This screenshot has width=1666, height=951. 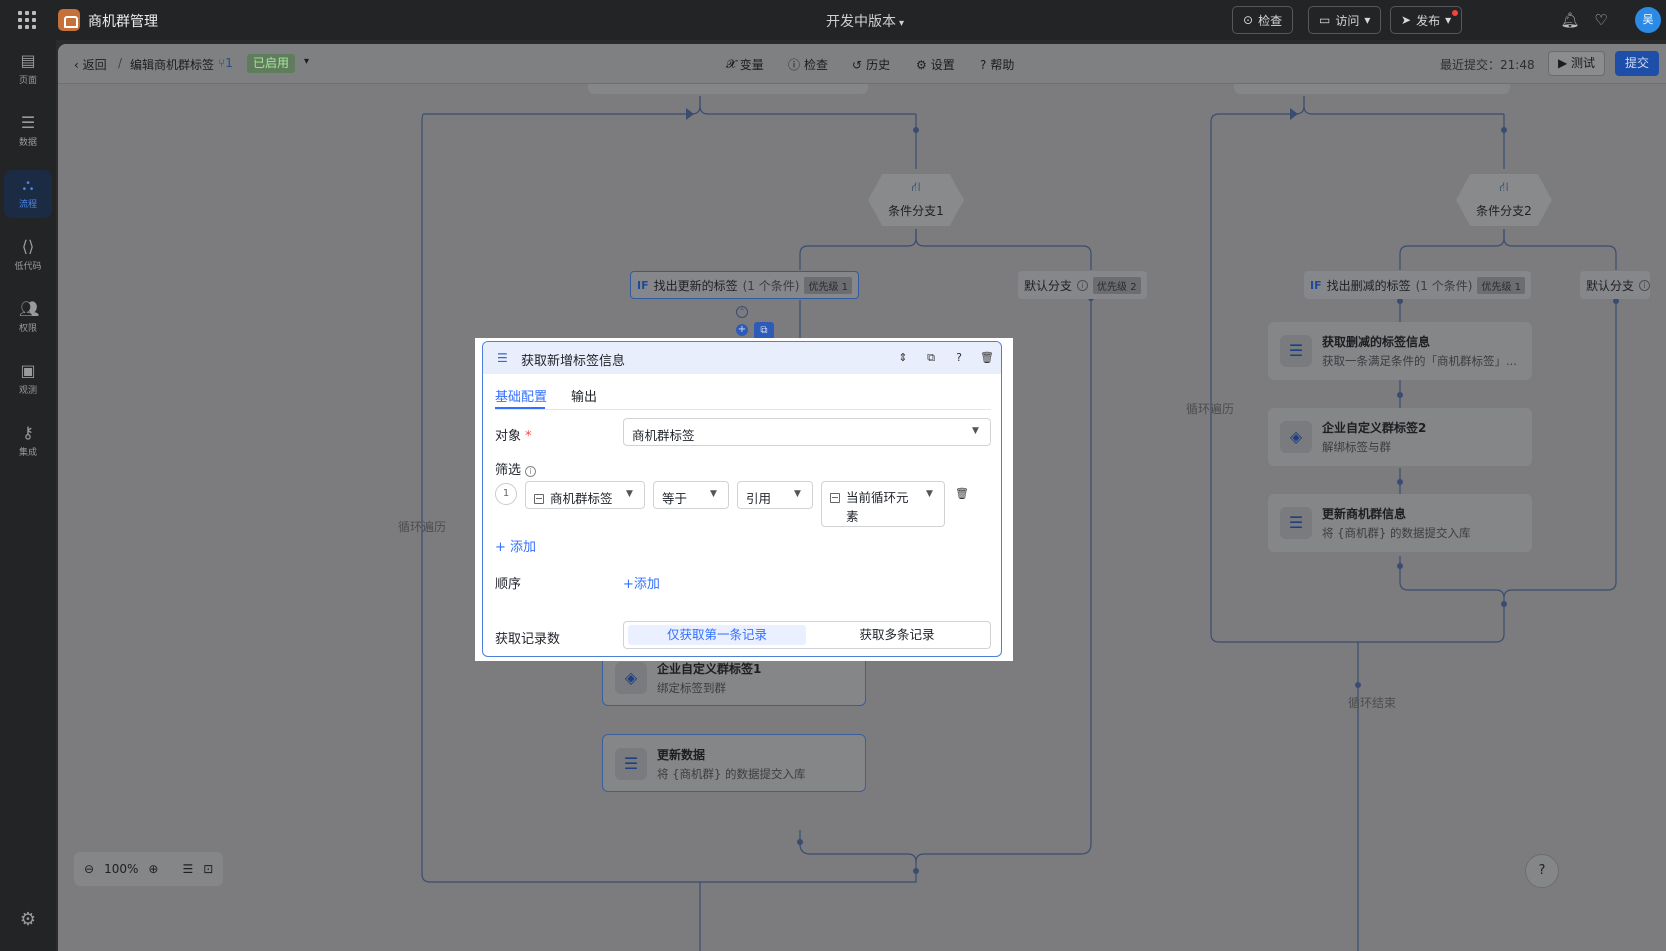 I want to click on check-button: ⊙ 检查, so click(x=1263, y=20).